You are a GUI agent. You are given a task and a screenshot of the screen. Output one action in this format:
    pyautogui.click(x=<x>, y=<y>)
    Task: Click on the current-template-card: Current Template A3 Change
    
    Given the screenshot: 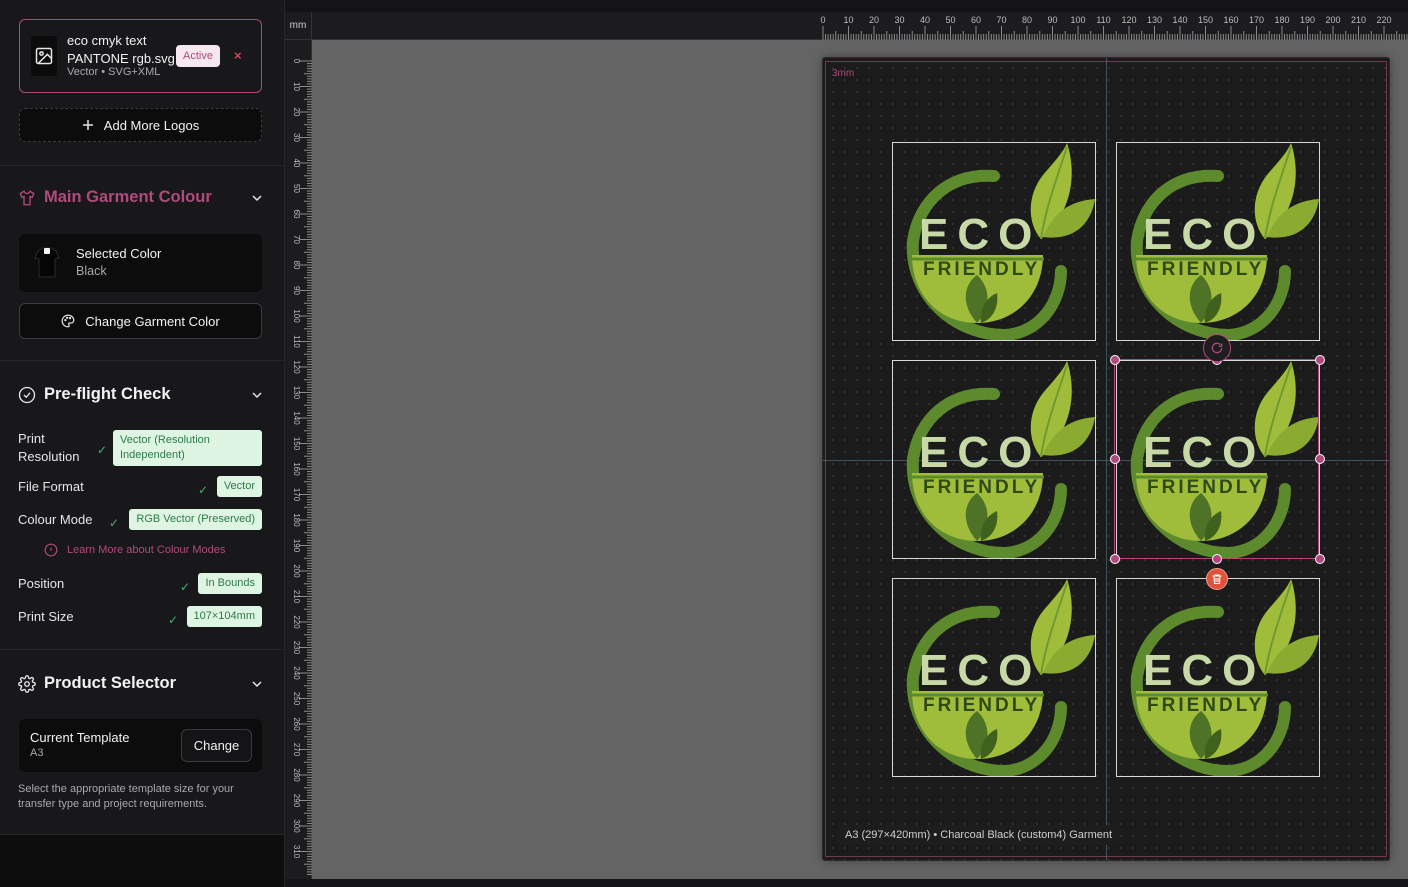 What is the action you would take?
    pyautogui.click(x=140, y=745)
    